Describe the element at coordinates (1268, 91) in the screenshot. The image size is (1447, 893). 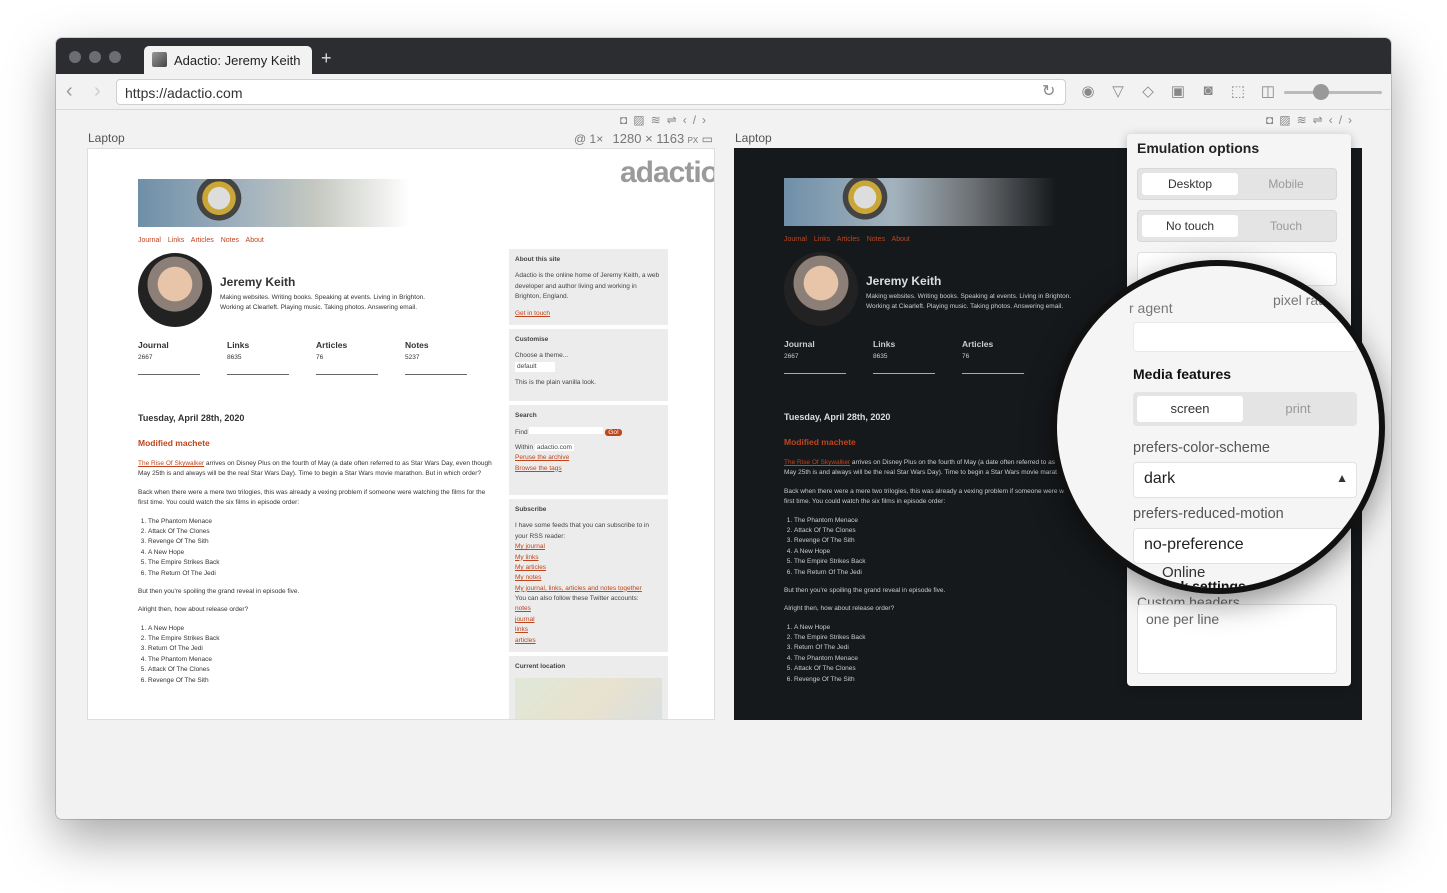
I see `sidebar-icon: ◫` at that location.